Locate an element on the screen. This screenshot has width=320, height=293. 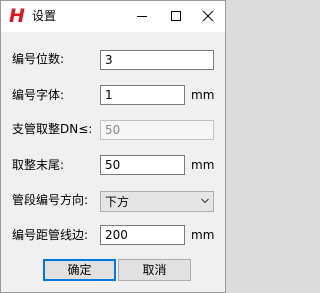
digits-input: 3 is located at coordinates (157, 60).